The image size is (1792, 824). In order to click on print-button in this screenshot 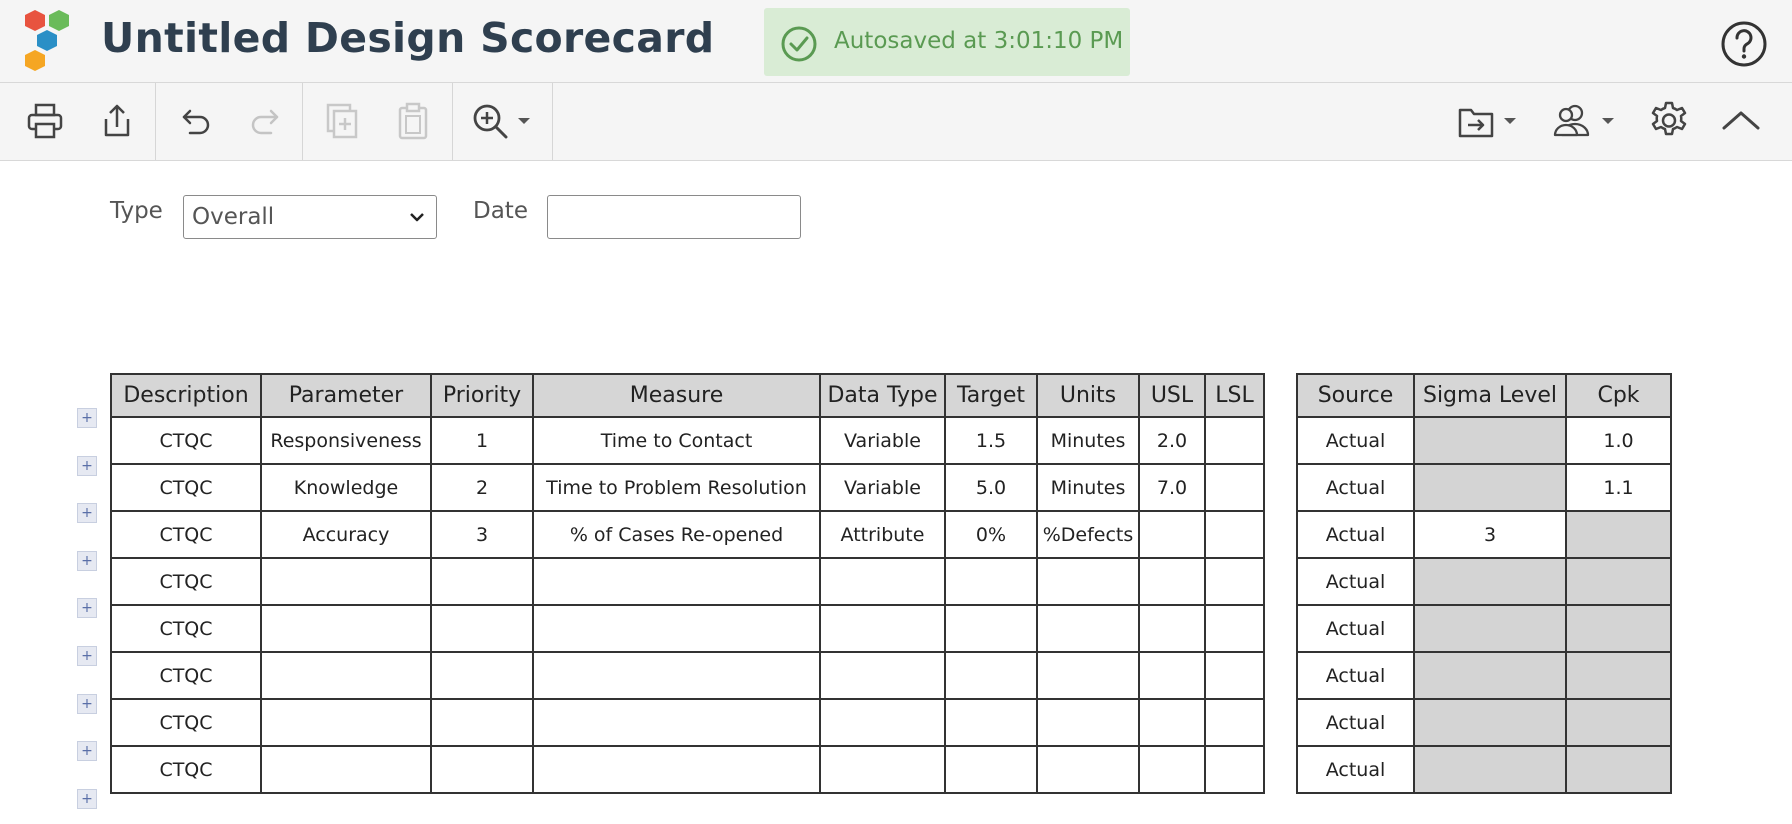, I will do `click(45, 121)`.